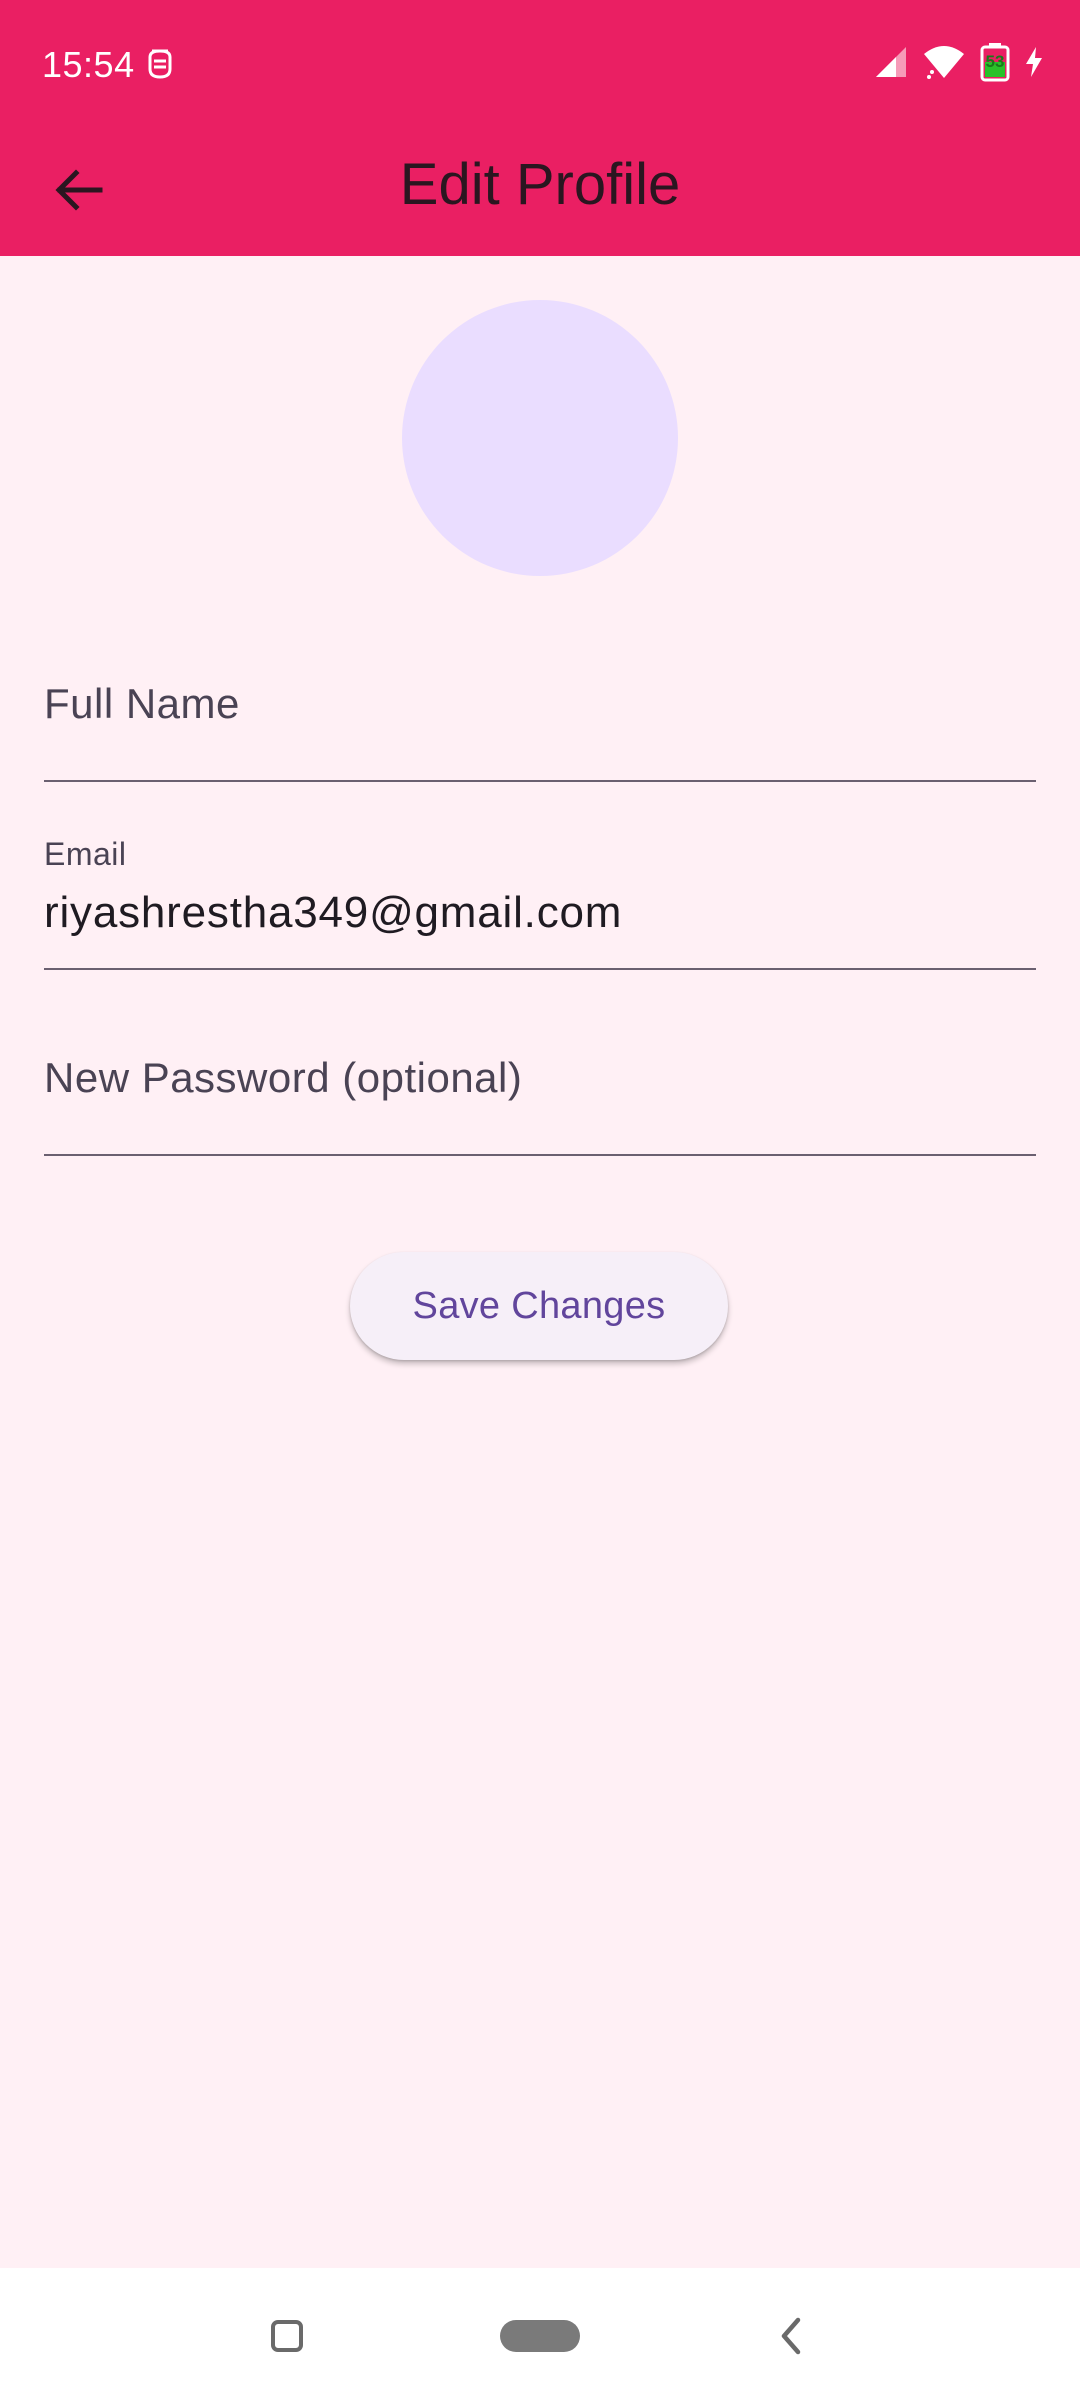 This screenshot has height=2400, width=1080. Describe the element at coordinates (540, 1155) in the screenshot. I see `new-password-underline` at that location.